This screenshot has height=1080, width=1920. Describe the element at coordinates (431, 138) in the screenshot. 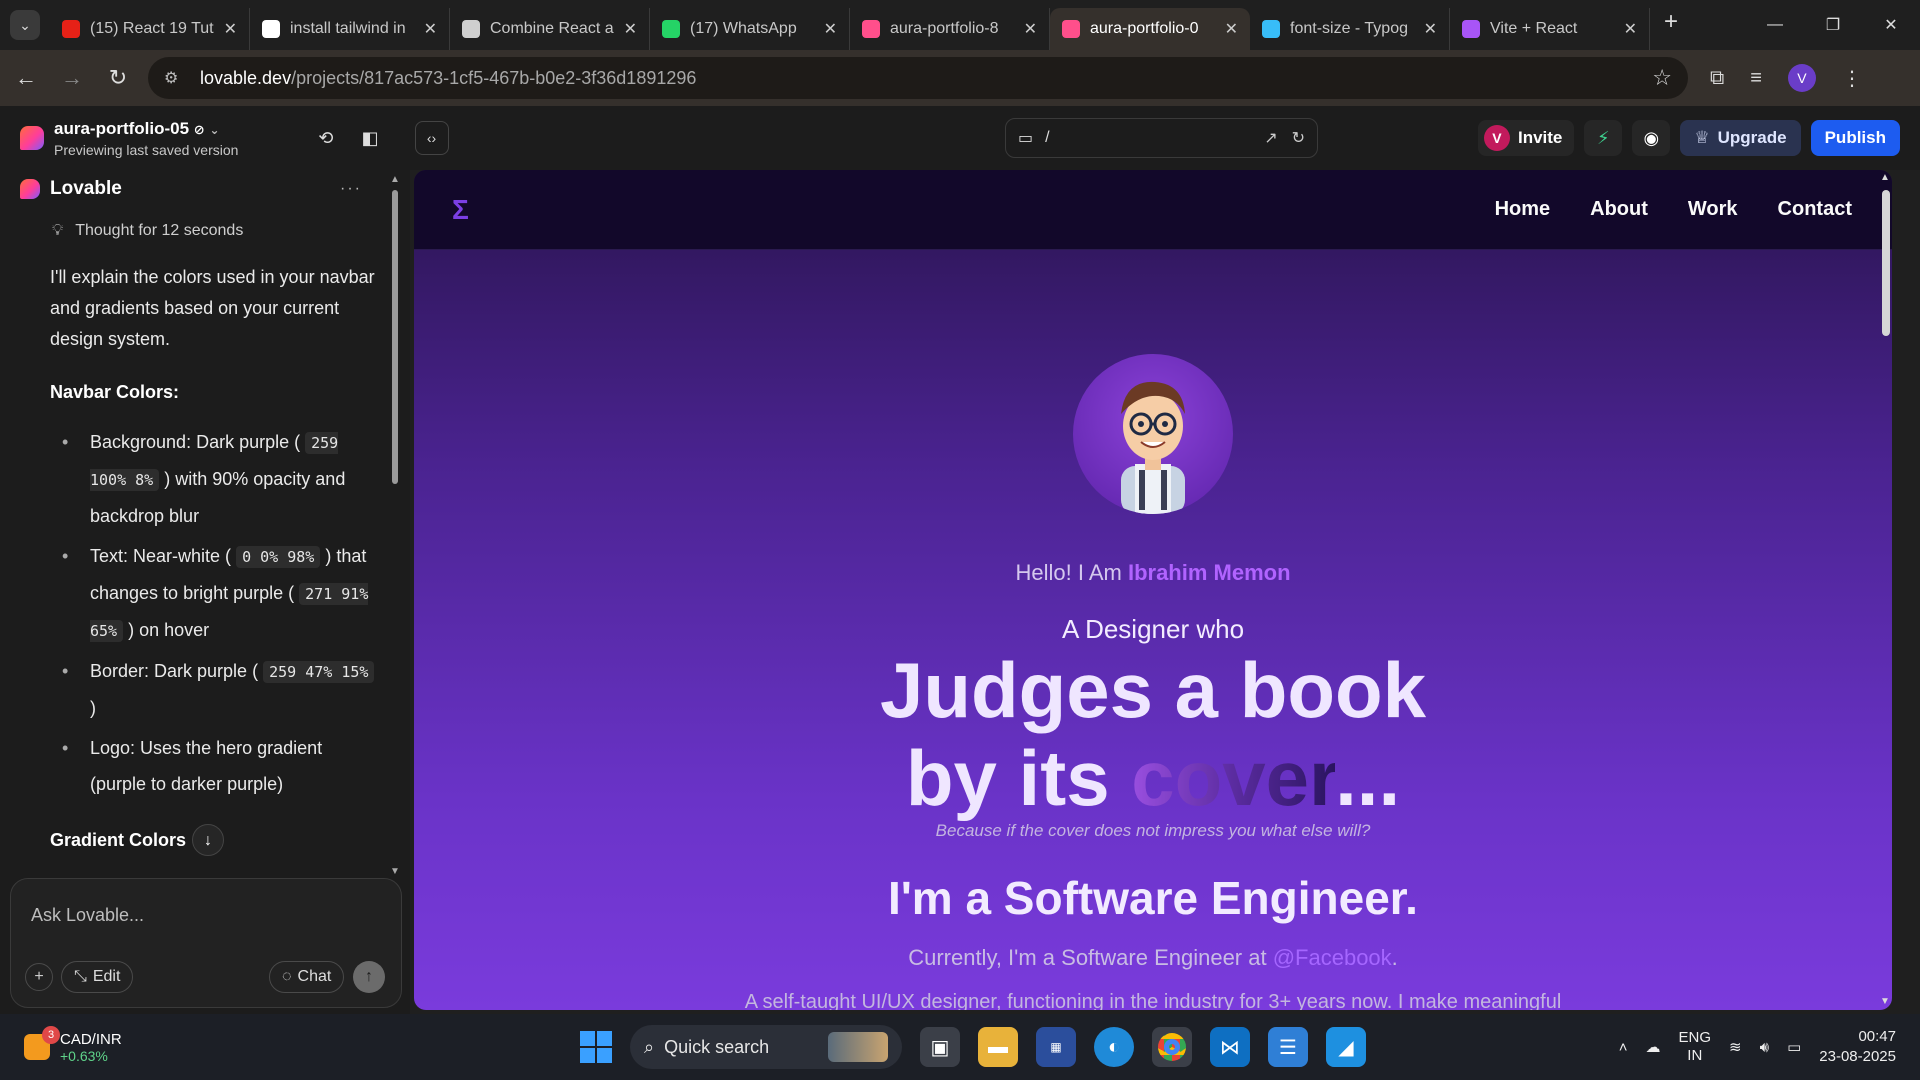

I see `code-view-button: ‹›` at that location.